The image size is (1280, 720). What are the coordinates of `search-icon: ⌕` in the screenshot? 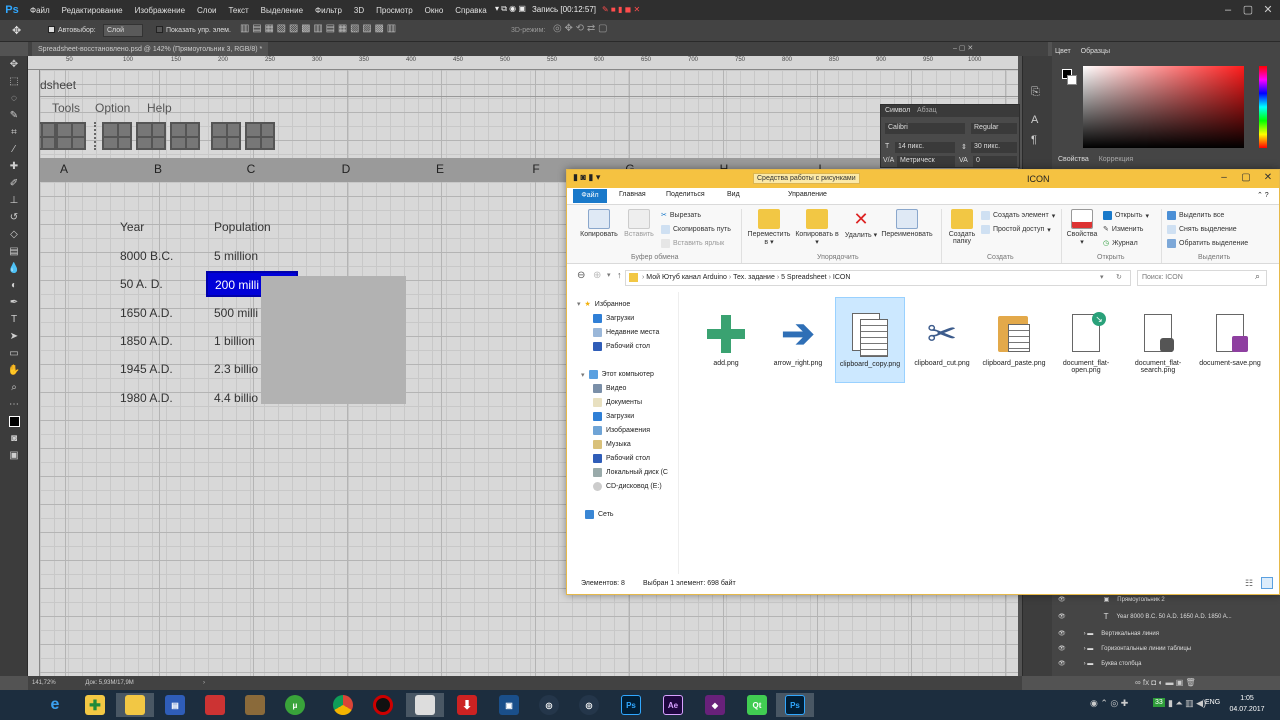 It's located at (1257, 276).